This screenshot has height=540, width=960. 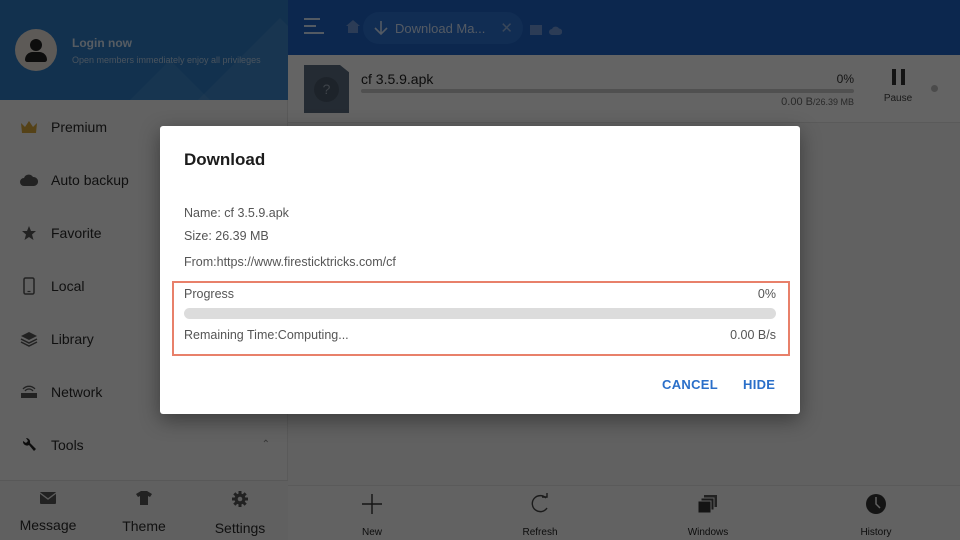 What do you see at coordinates (759, 384) in the screenshot?
I see `hide-button: HIDE` at bounding box center [759, 384].